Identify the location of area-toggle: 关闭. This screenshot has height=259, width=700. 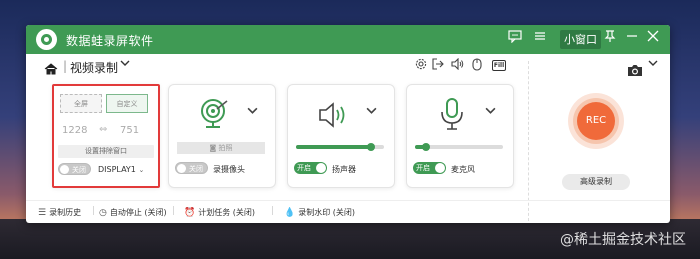
(74, 169).